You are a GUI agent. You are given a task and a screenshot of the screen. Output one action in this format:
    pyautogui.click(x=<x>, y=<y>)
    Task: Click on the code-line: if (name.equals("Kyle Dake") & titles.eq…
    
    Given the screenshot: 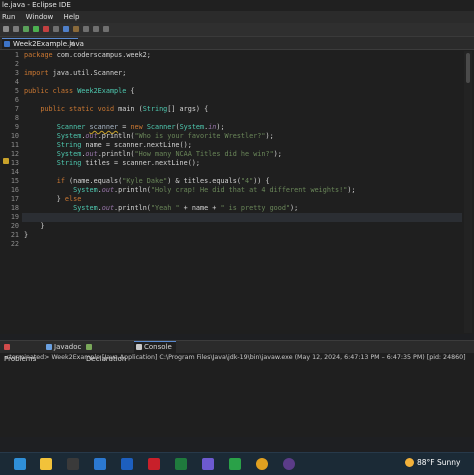 What is the action you would take?
    pyautogui.click(x=163, y=181)
    